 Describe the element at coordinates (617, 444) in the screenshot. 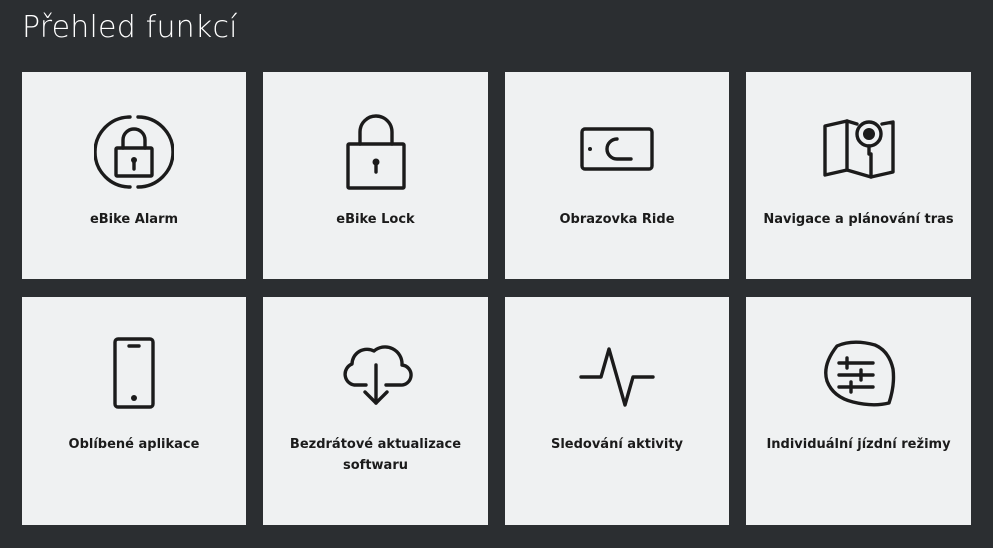

I see `feature-label: Sledování aktivity` at that location.